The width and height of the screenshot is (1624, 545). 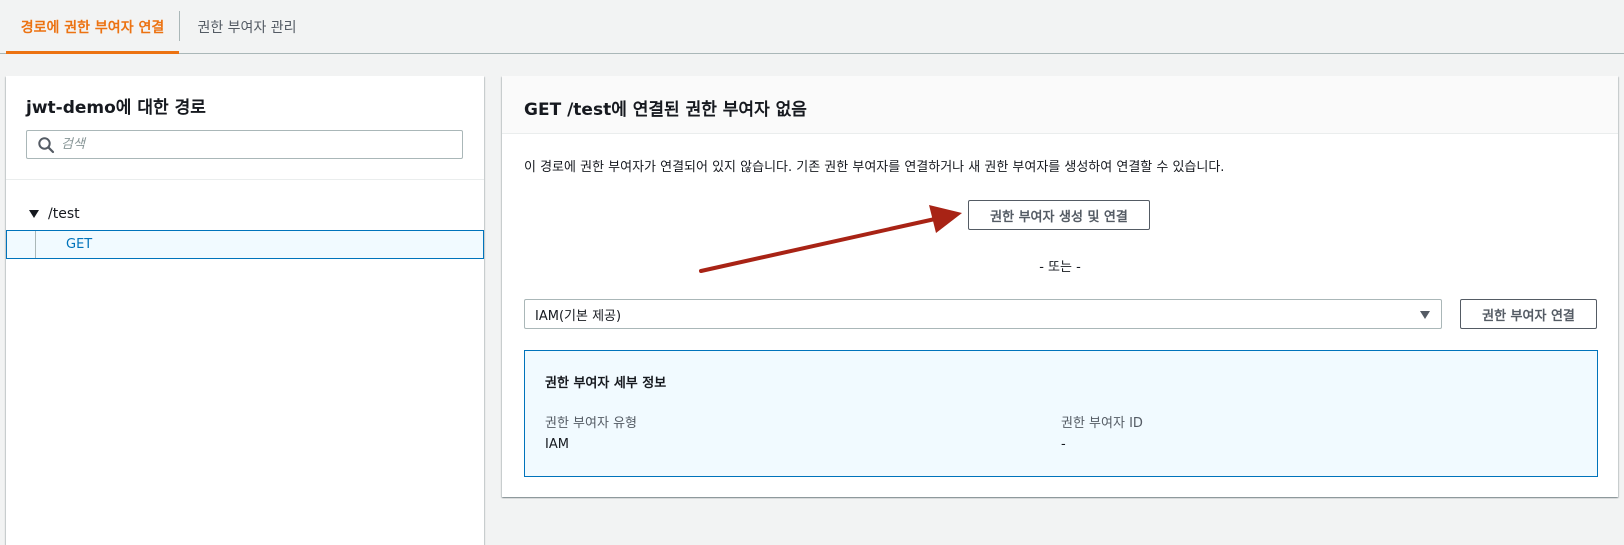 I want to click on authorizer-panel-header: GET /test에 연결된 권한 부여자 없음, so click(x=1060, y=105).